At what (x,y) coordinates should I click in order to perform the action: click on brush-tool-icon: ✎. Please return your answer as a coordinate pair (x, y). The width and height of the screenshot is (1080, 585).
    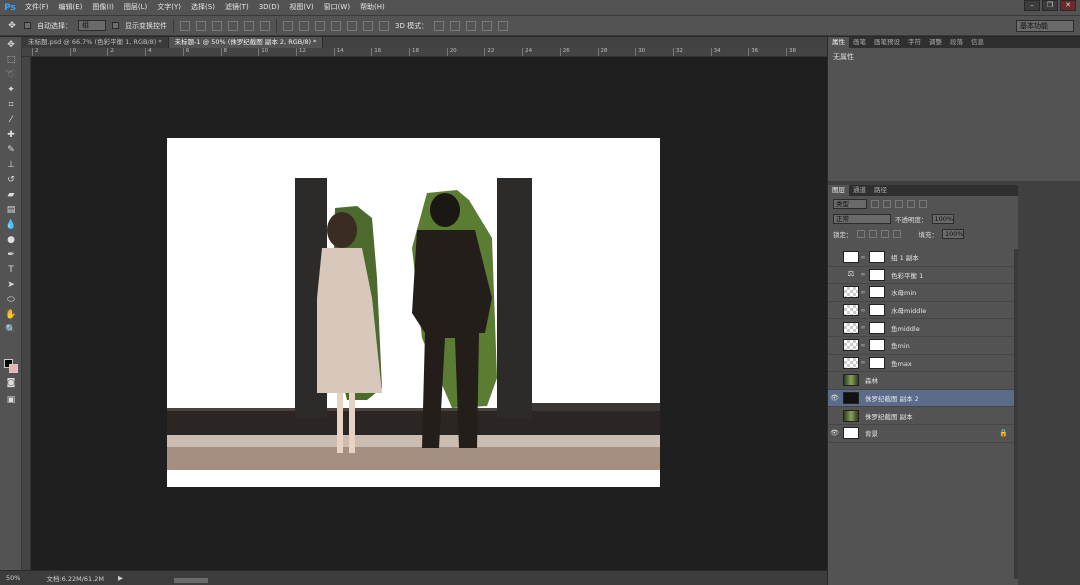
    Looking at the image, I should click on (11, 149).